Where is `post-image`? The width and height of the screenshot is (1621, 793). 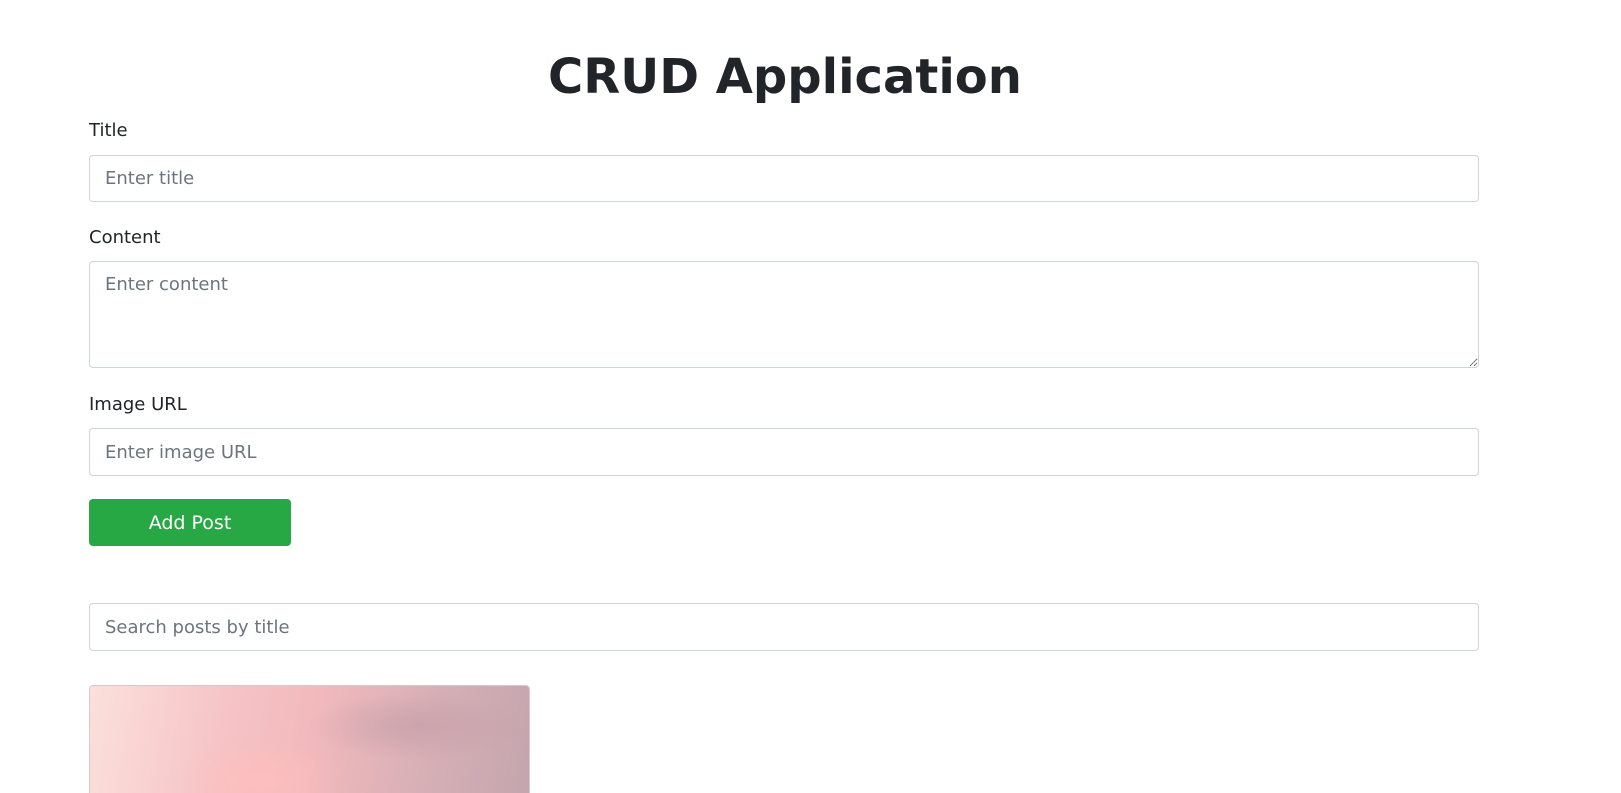 post-image is located at coordinates (309, 739).